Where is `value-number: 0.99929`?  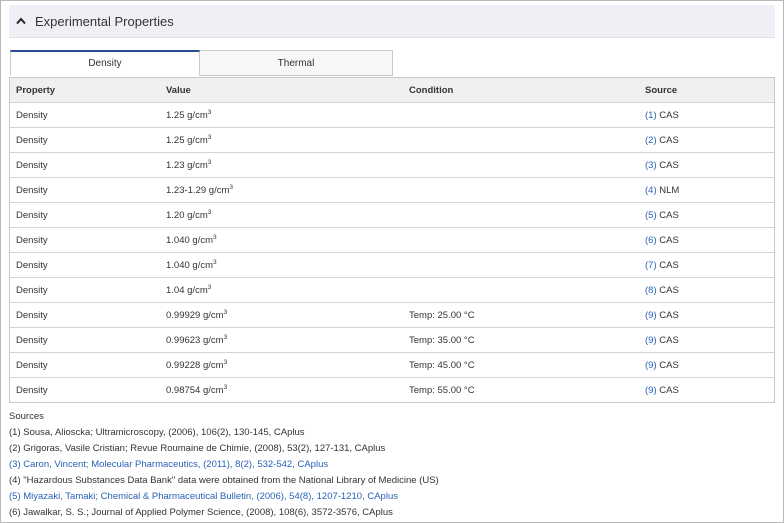 value-number: 0.99929 is located at coordinates (183, 315).